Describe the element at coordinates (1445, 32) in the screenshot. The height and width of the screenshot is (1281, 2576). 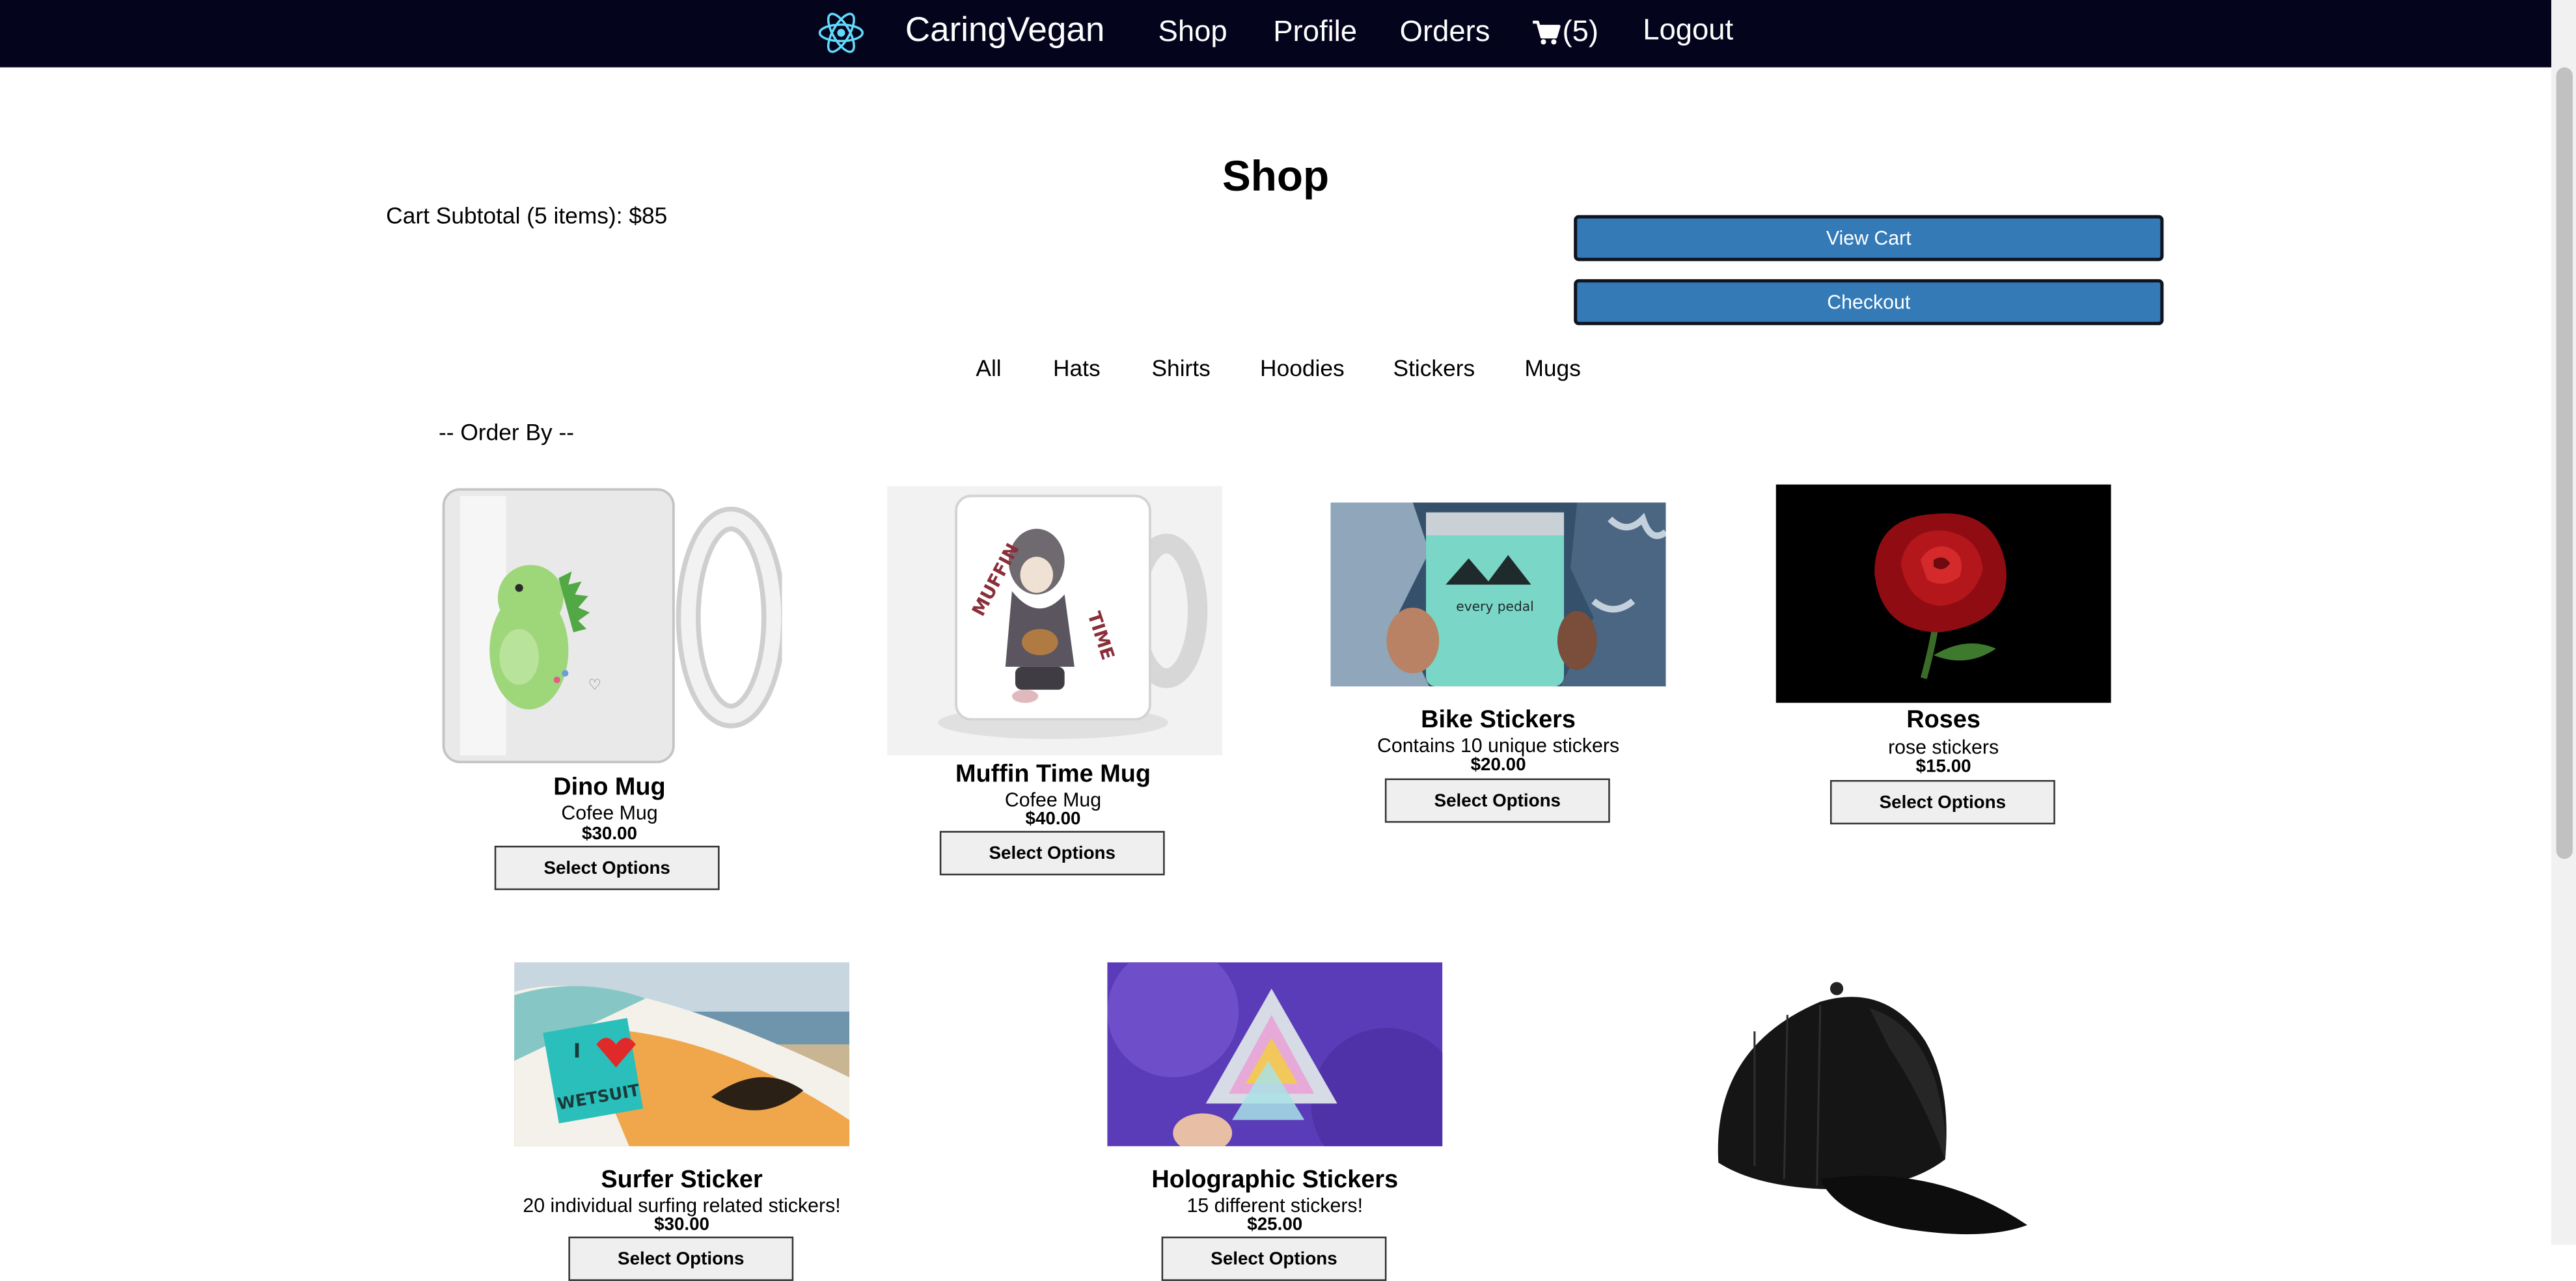
I see `nav-orders-link: Orders` at that location.